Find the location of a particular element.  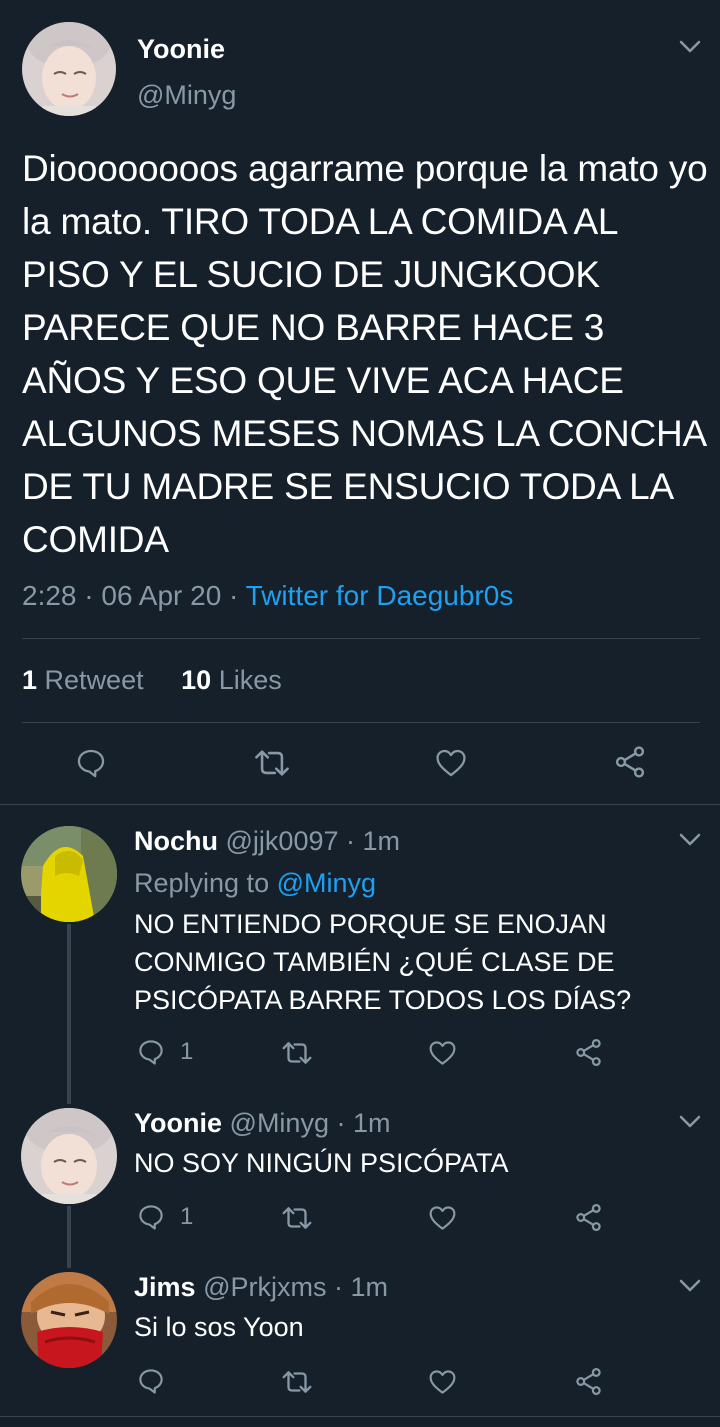

reply-header: Nochu @jjk0097 · 1m is located at coordinates (267, 841).